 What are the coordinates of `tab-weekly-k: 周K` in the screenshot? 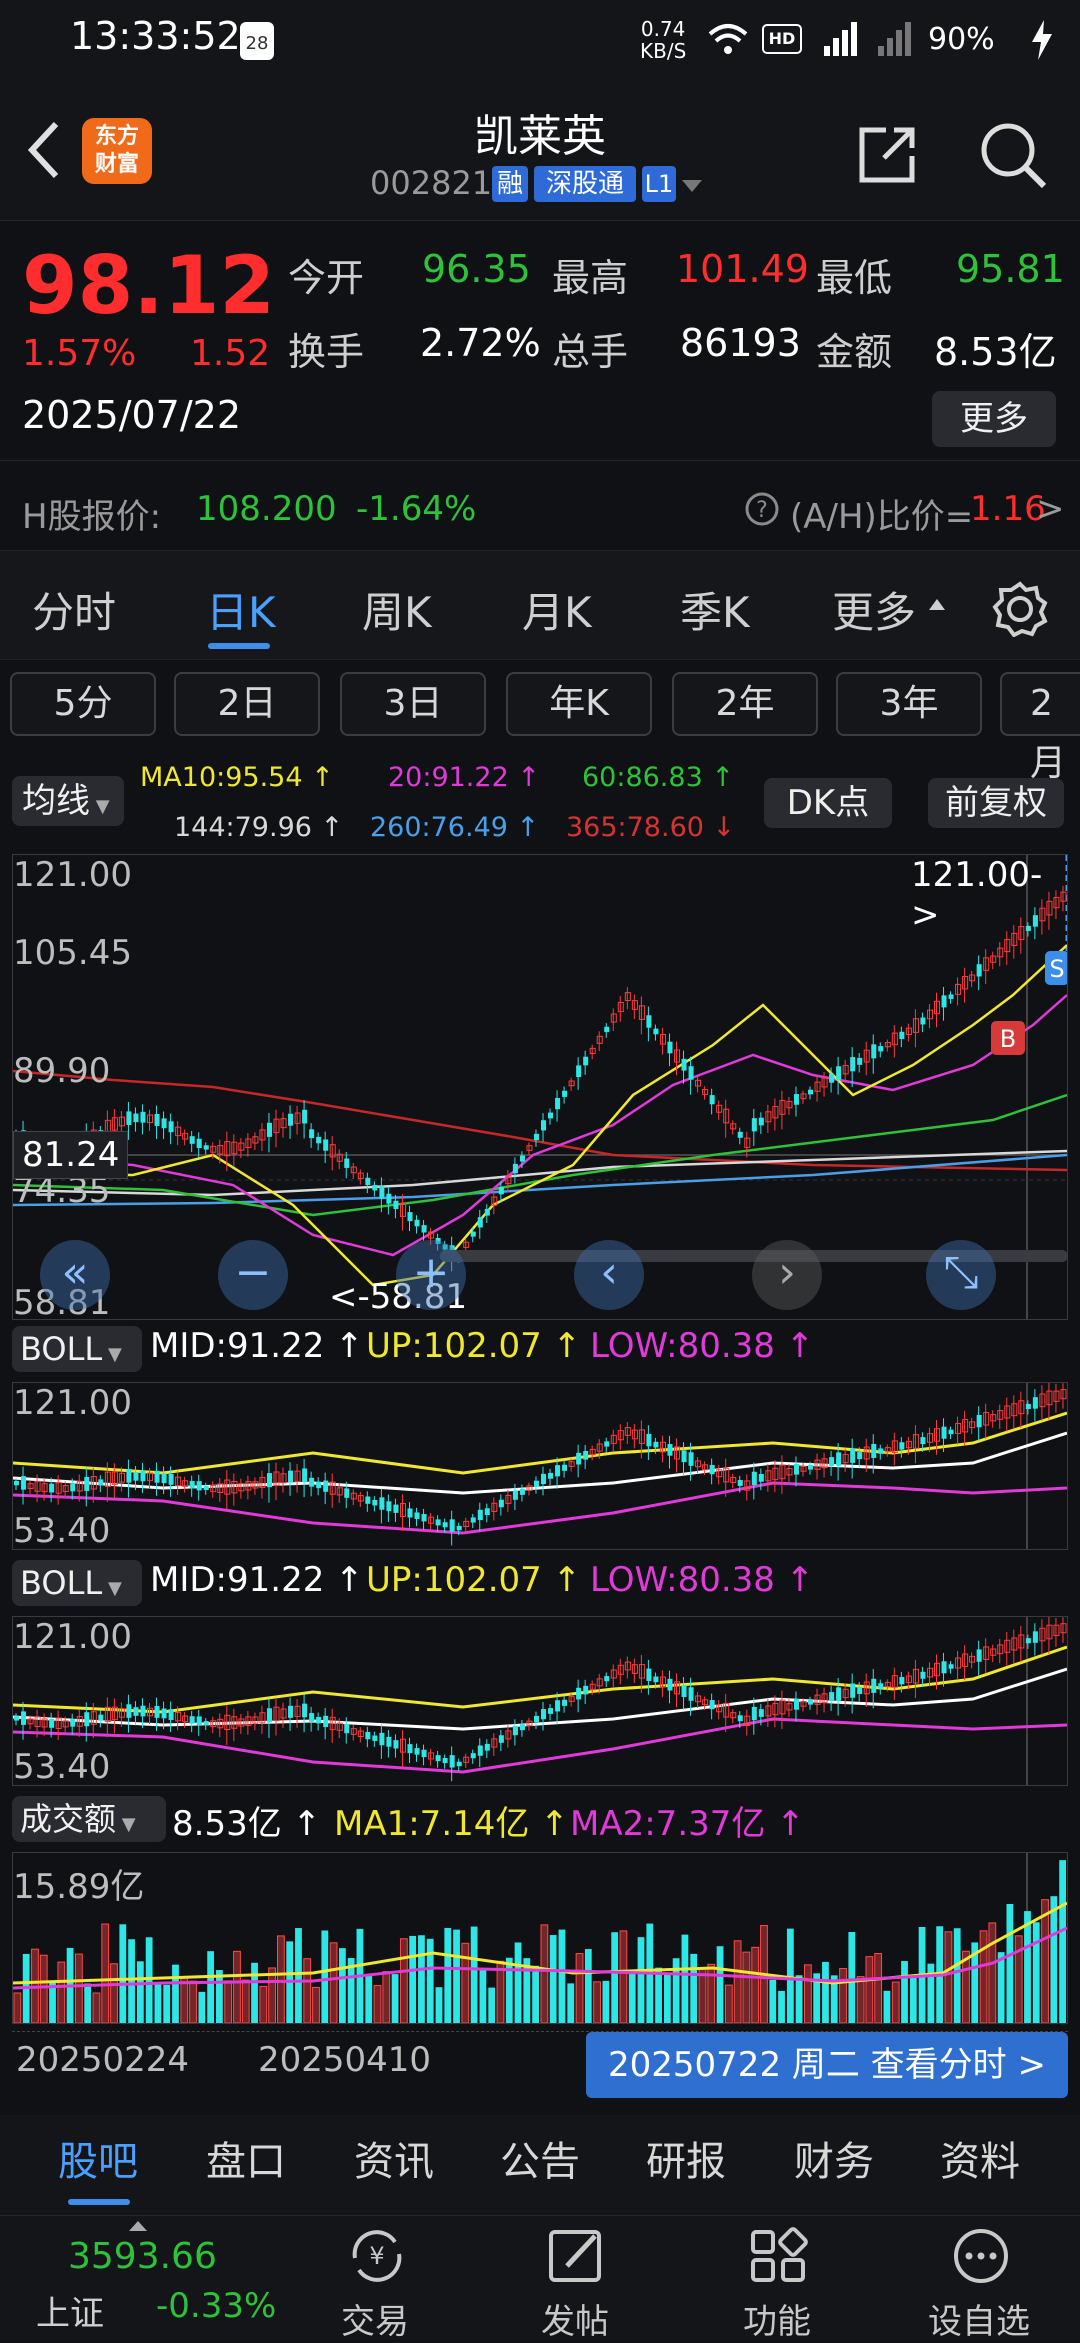 It's located at (397, 609).